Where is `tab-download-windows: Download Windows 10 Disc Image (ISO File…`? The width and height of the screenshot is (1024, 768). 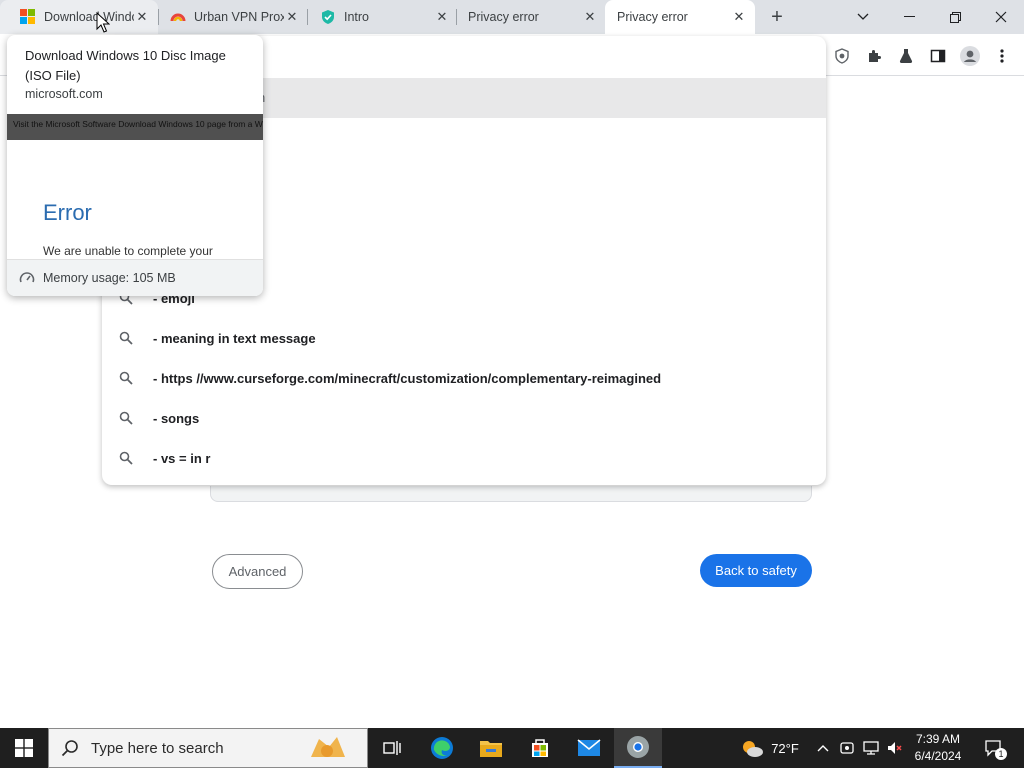 tab-download-windows: Download Windows 10 Disc Image (ISO File… is located at coordinates (79, 17).